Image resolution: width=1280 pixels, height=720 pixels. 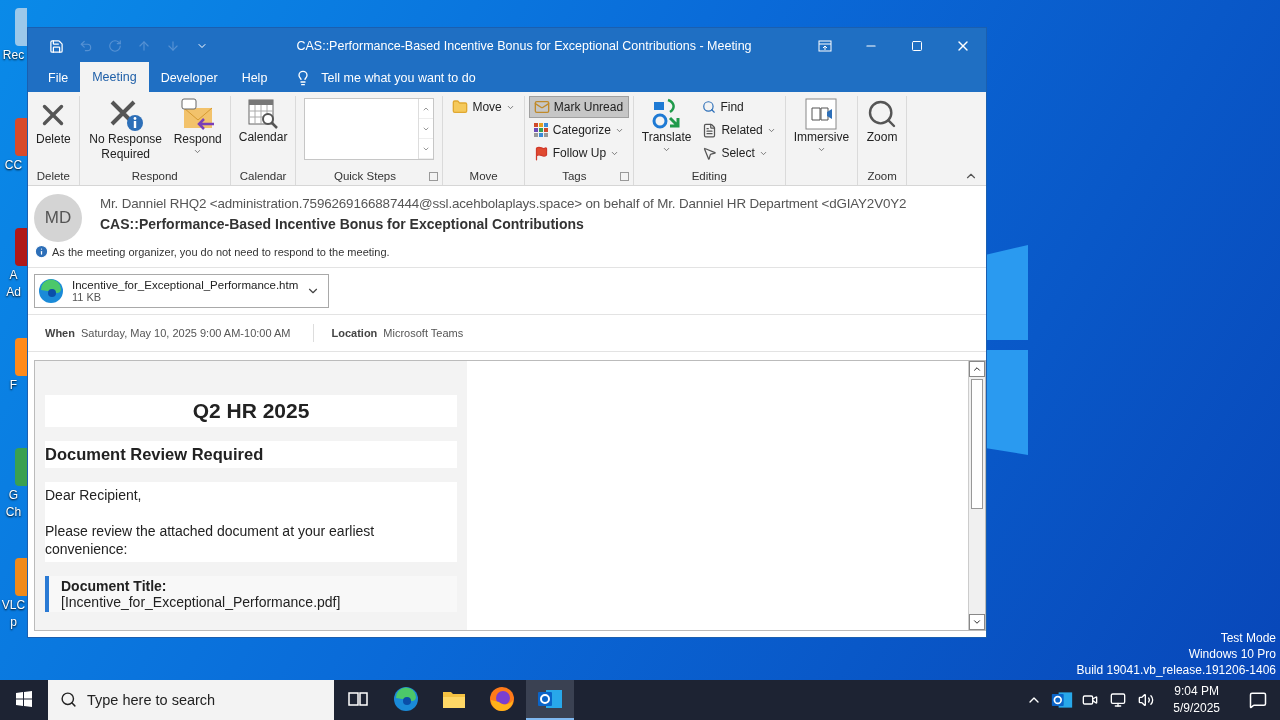 I want to click on group-label: Editing, so click(x=709, y=176).